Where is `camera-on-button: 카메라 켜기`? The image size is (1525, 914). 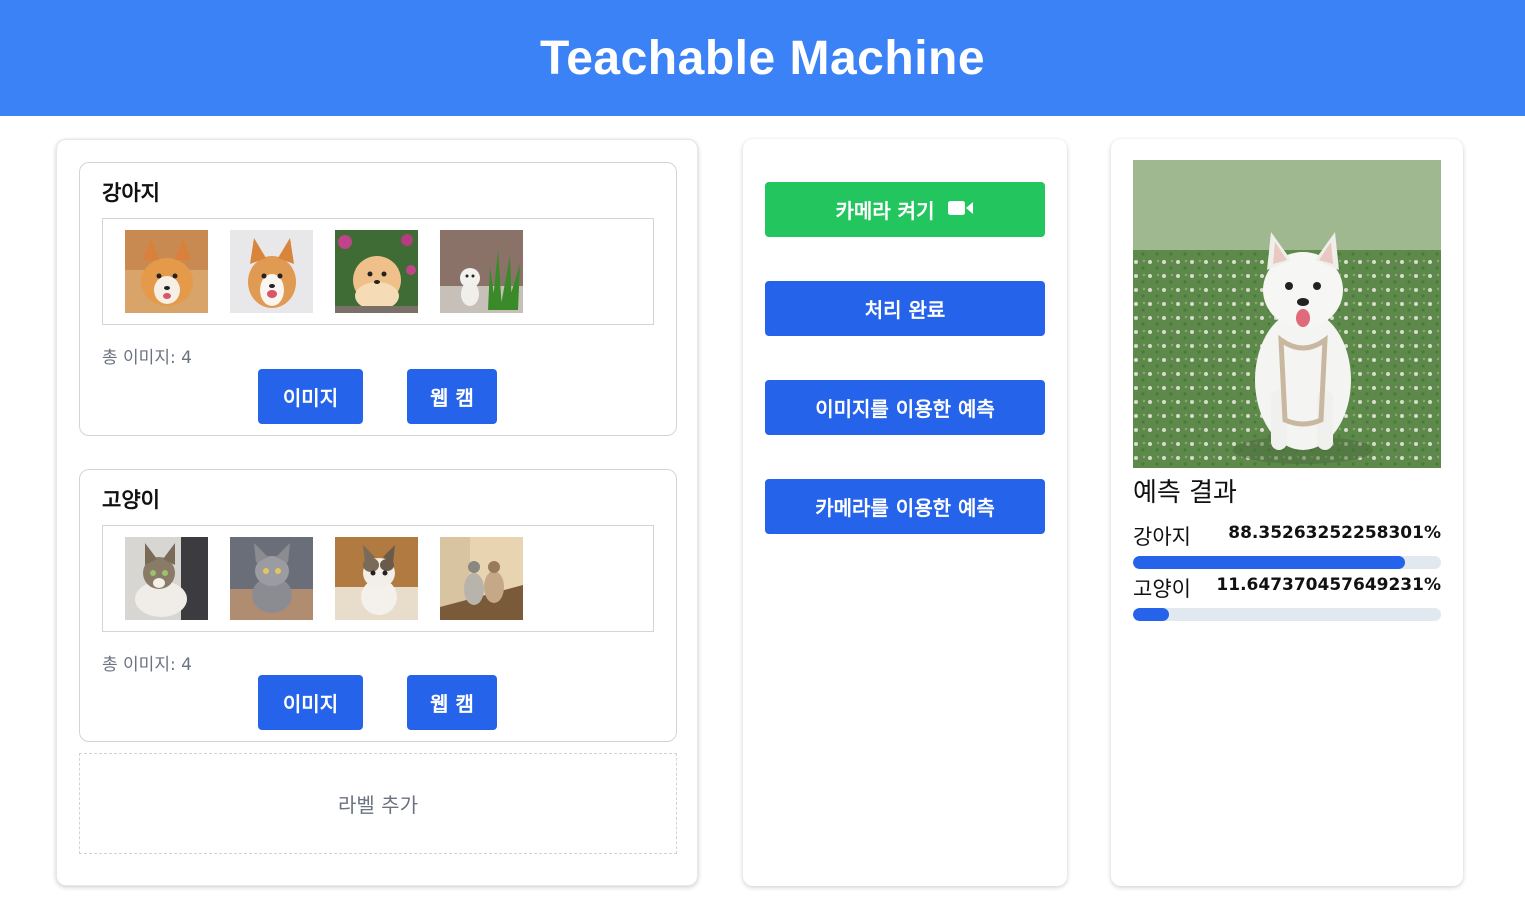 camera-on-button: 카메라 켜기 is located at coordinates (905, 209).